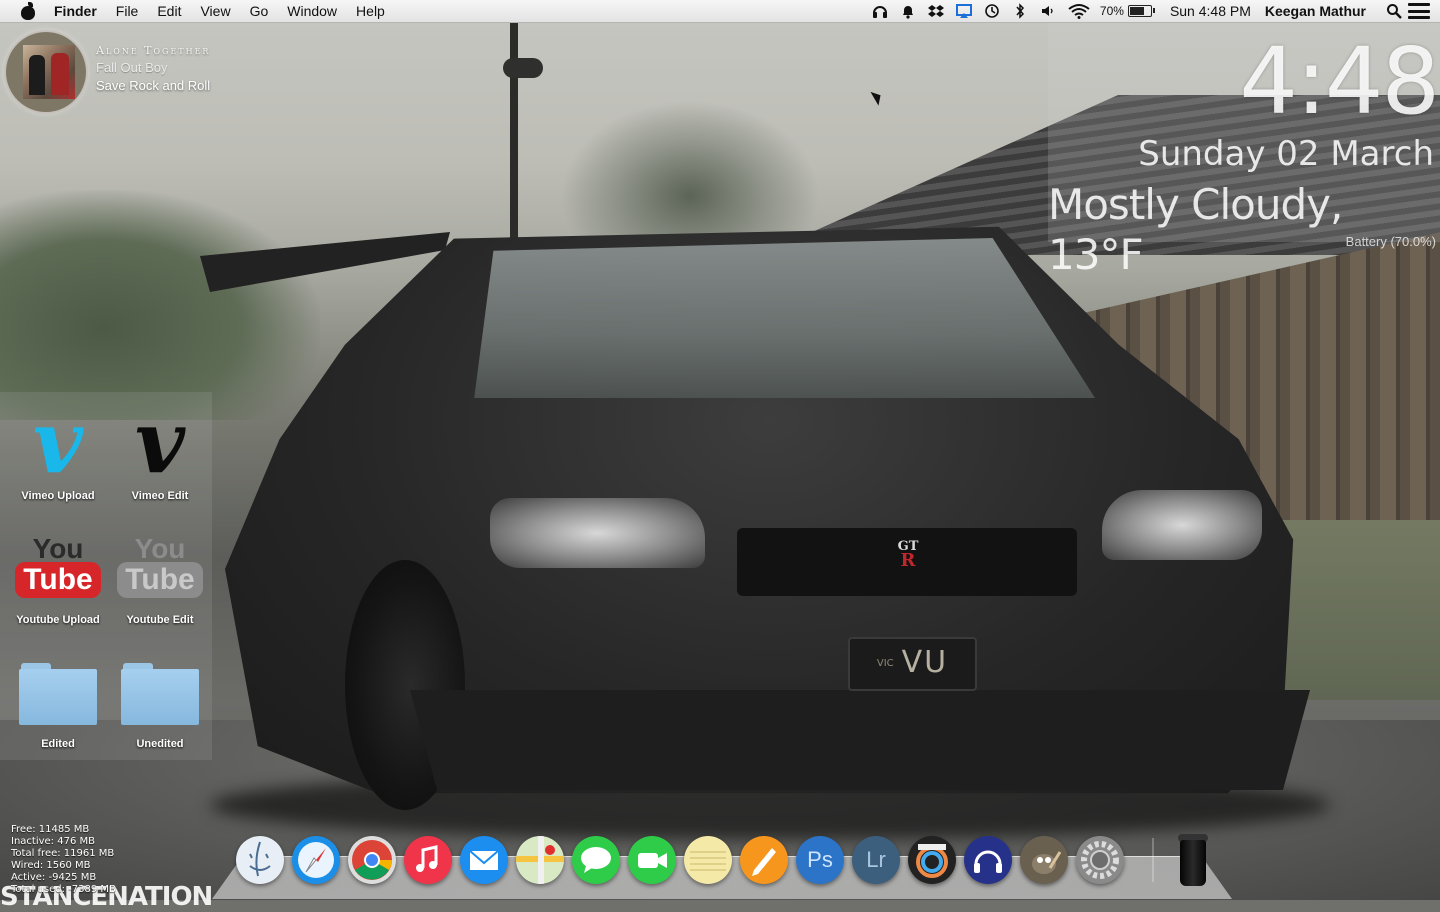  I want to click on dock-app-notes, so click(708, 860).